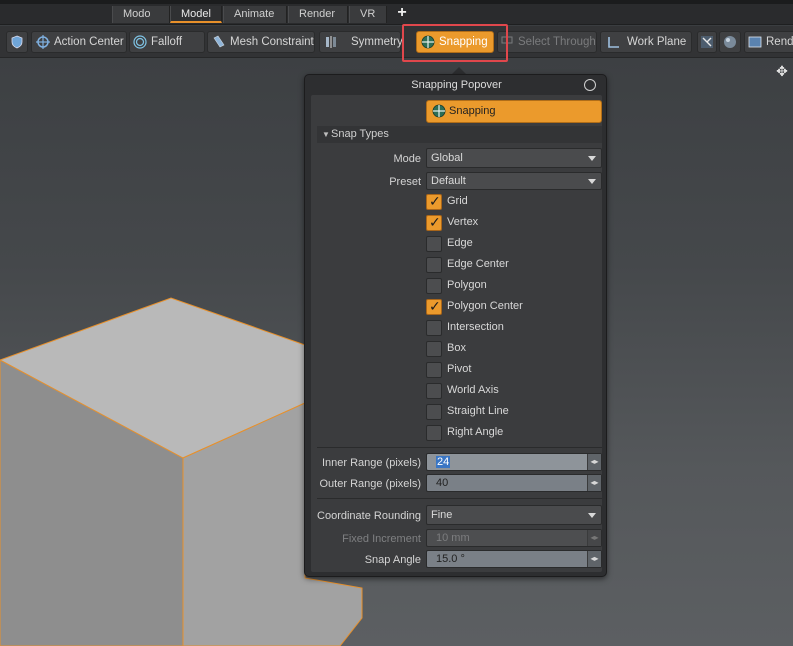 The height and width of the screenshot is (646, 793). I want to click on tab-label: Model, so click(196, 14).